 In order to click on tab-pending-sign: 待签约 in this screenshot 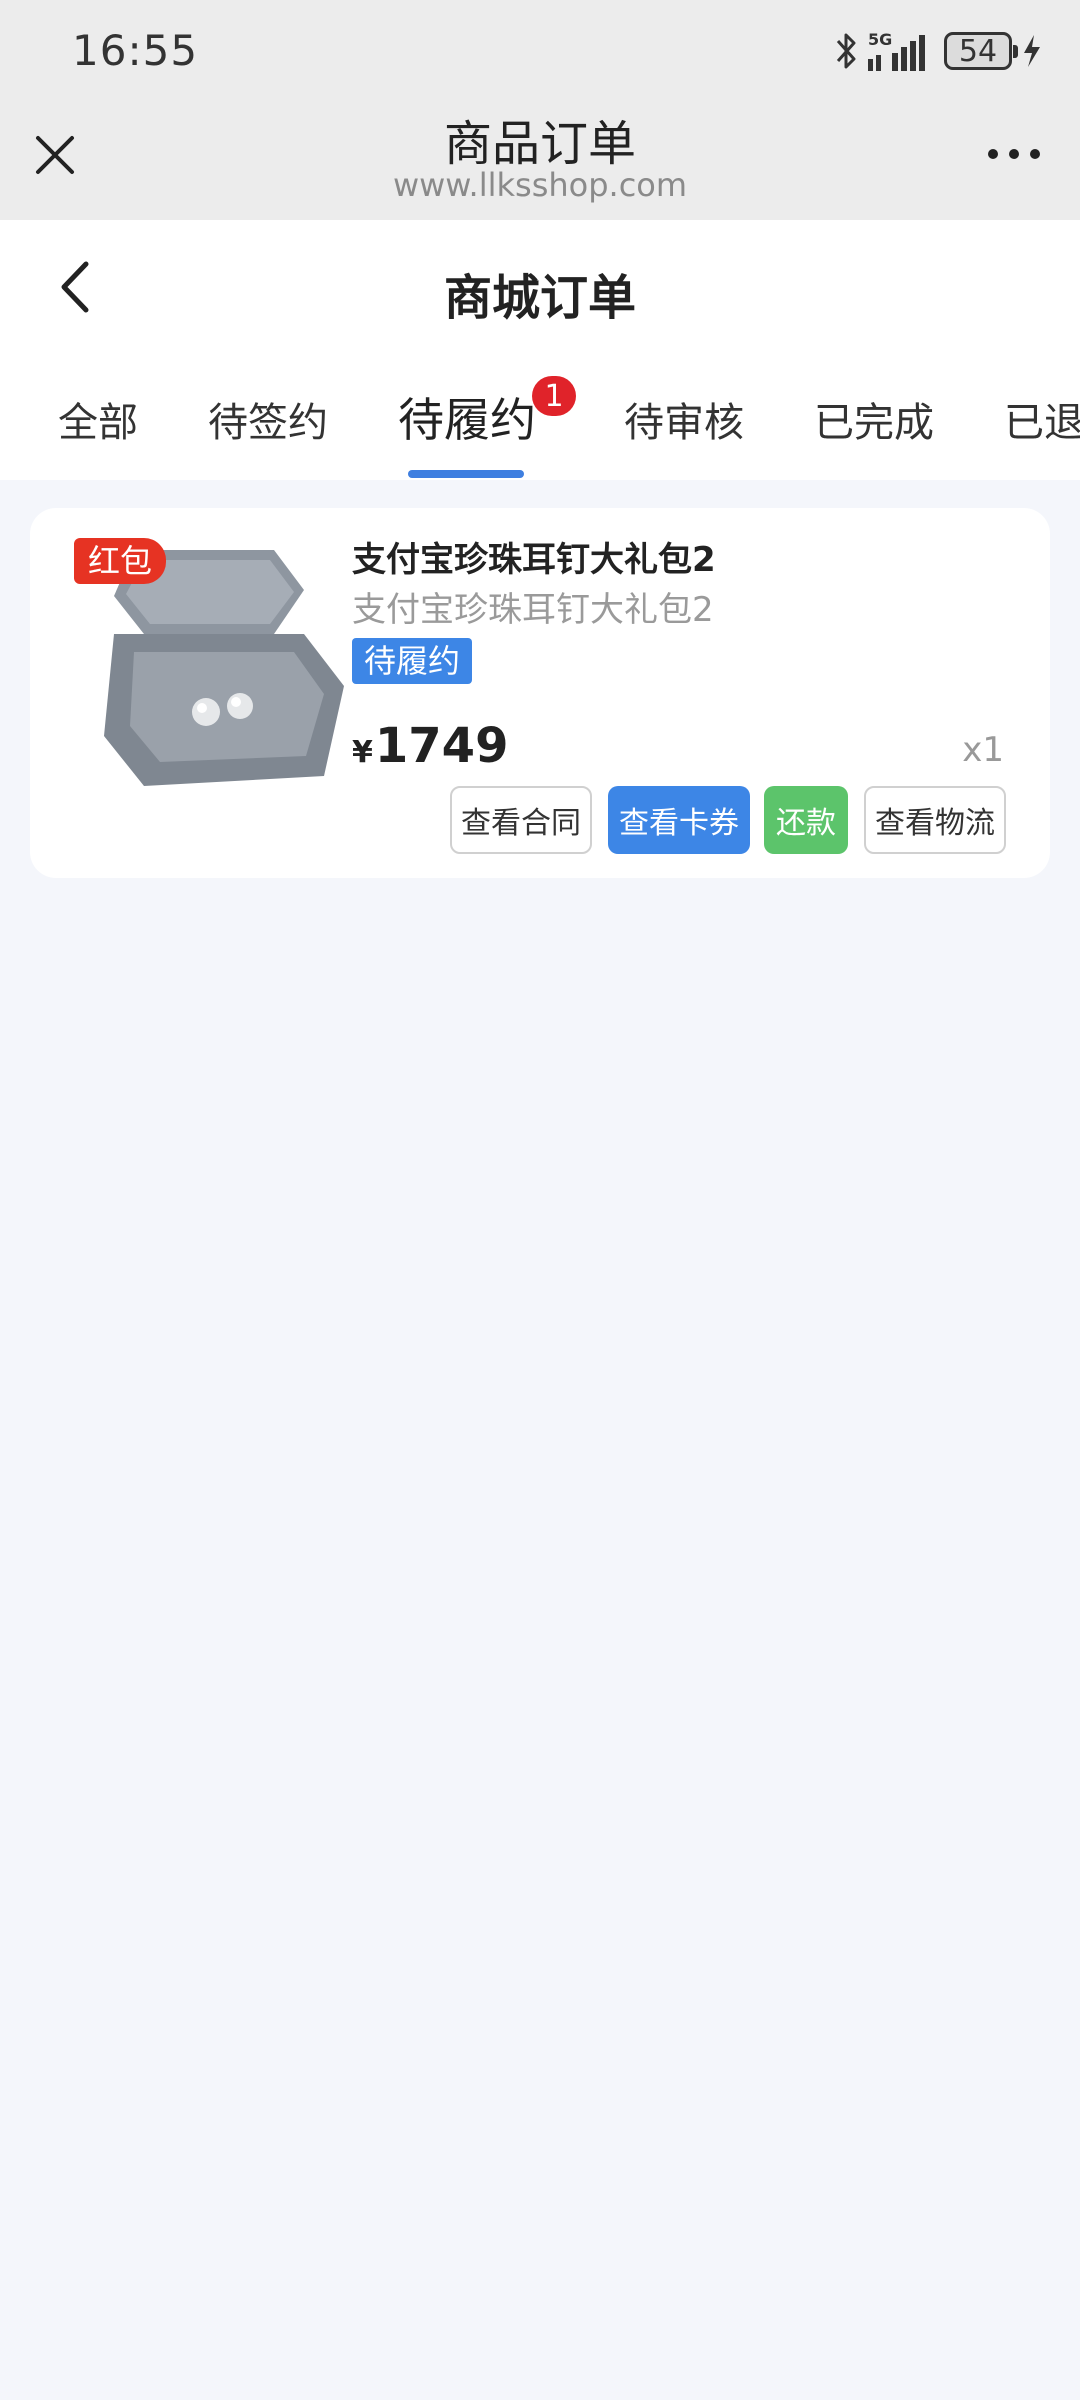, I will do `click(268, 419)`.